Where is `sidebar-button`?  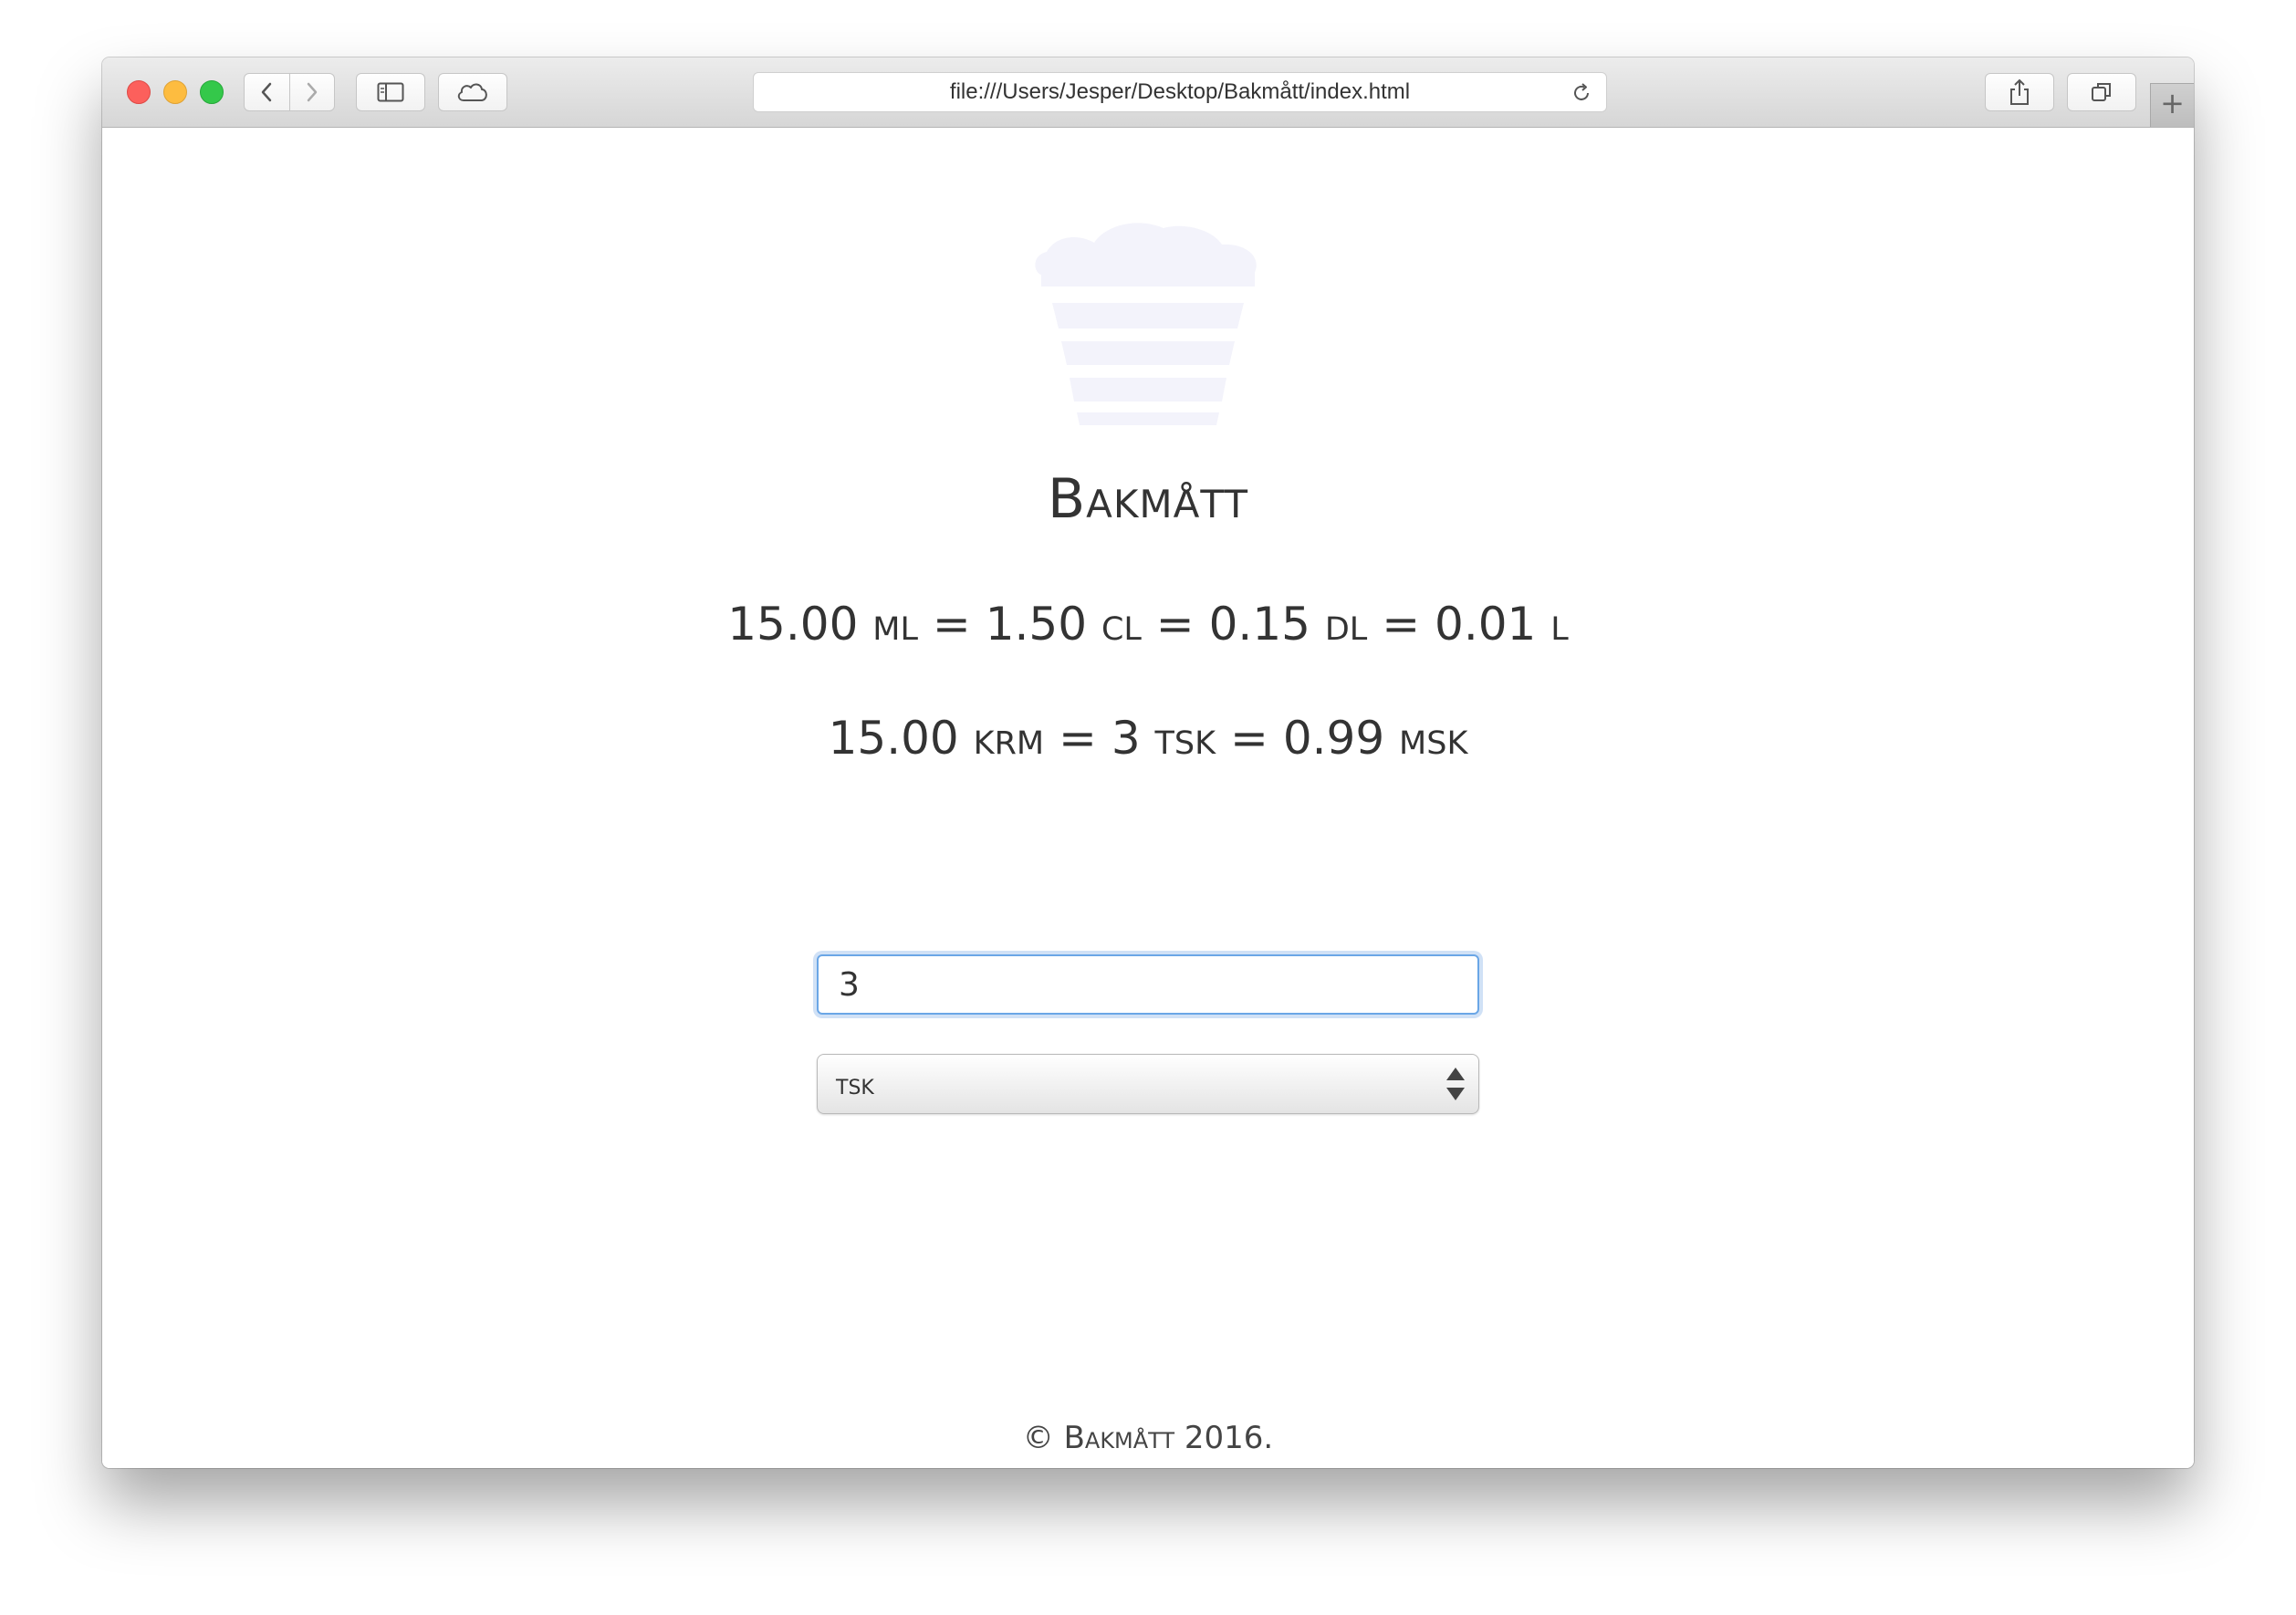
sidebar-button is located at coordinates (390, 92).